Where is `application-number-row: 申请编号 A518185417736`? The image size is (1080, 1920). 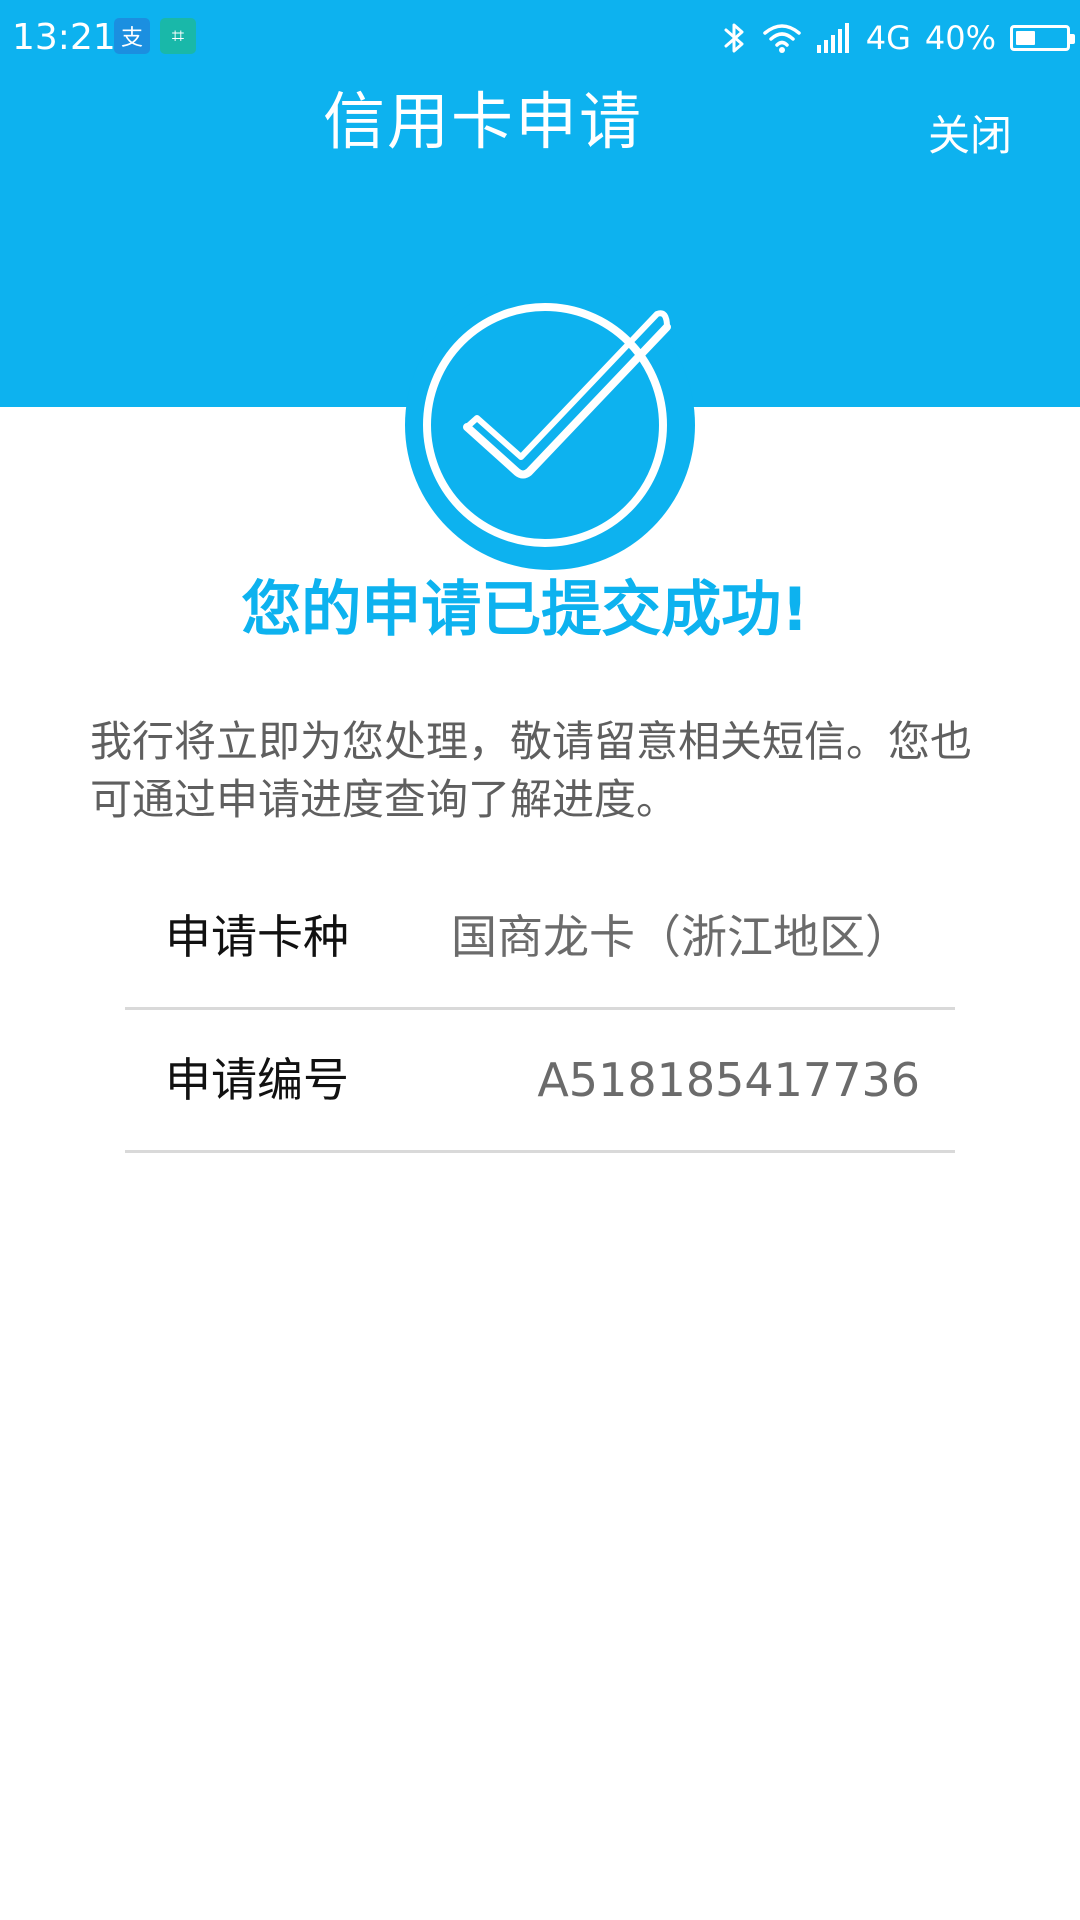 application-number-row: 申请编号 A518185417736 is located at coordinates (540, 1081).